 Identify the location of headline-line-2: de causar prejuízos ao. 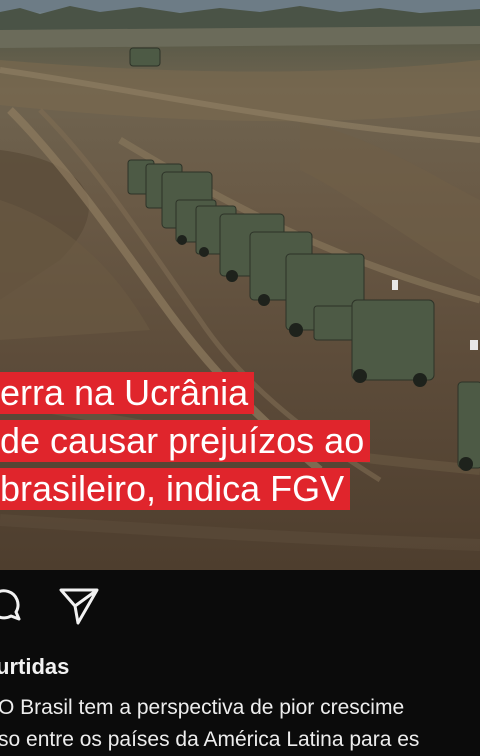
(185, 441).